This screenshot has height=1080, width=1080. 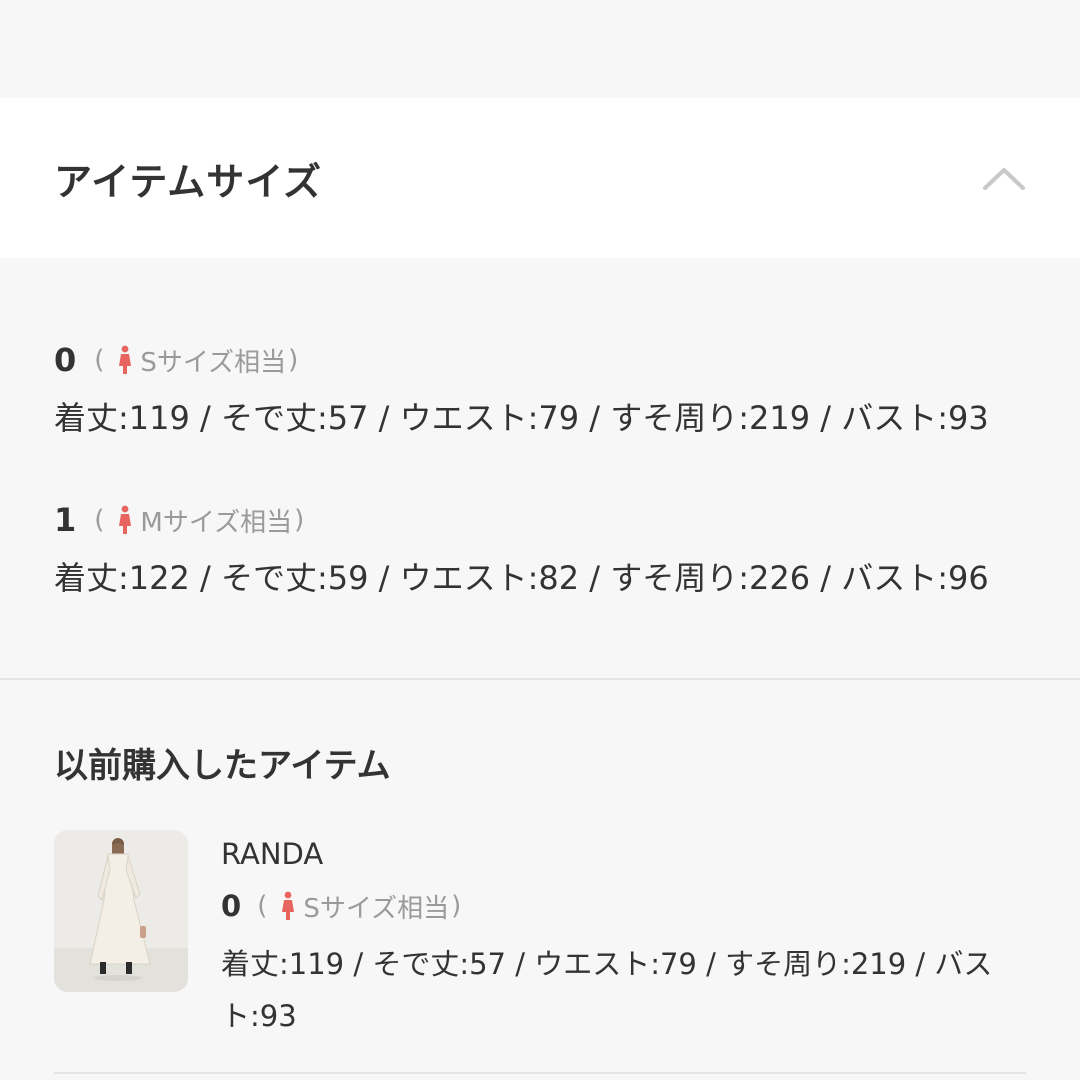 I want to click on size-equivalent: ( Mサイズ相当 ), so click(x=199, y=520).